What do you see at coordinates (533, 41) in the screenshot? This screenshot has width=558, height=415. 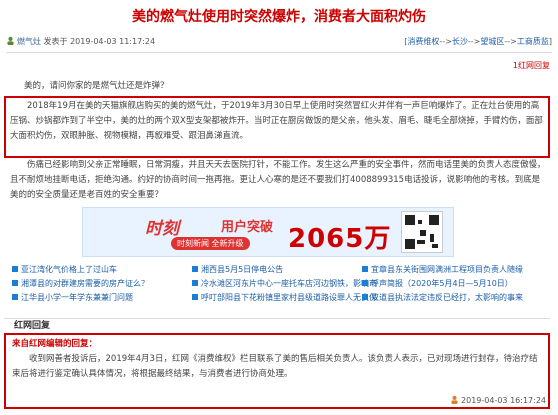 I see `breadcrumb-item-gongshang: 工商质监` at bounding box center [533, 41].